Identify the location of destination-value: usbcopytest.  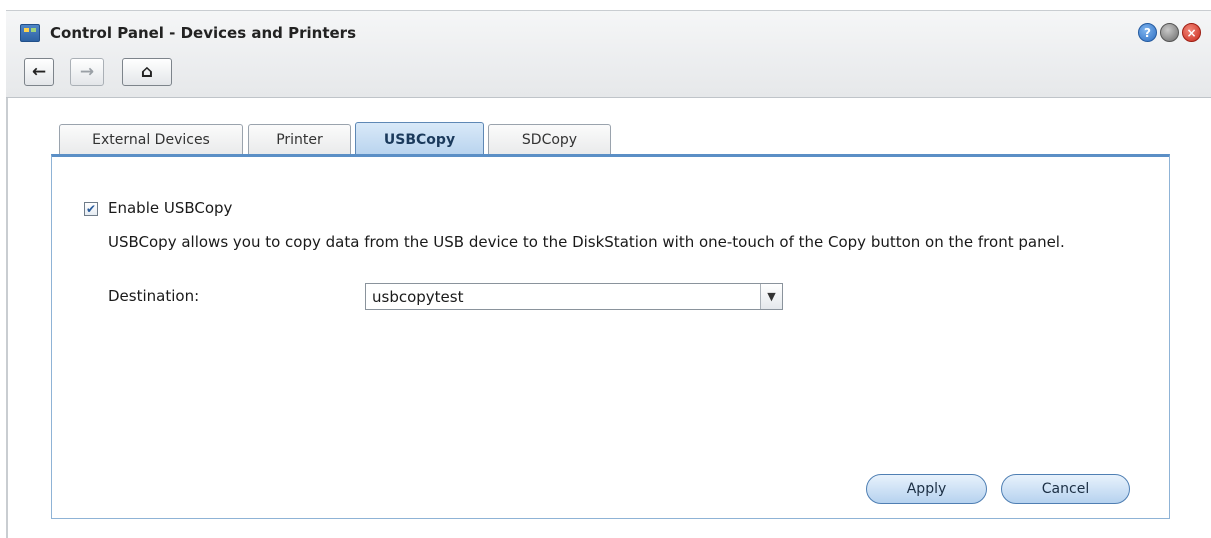
(418, 297).